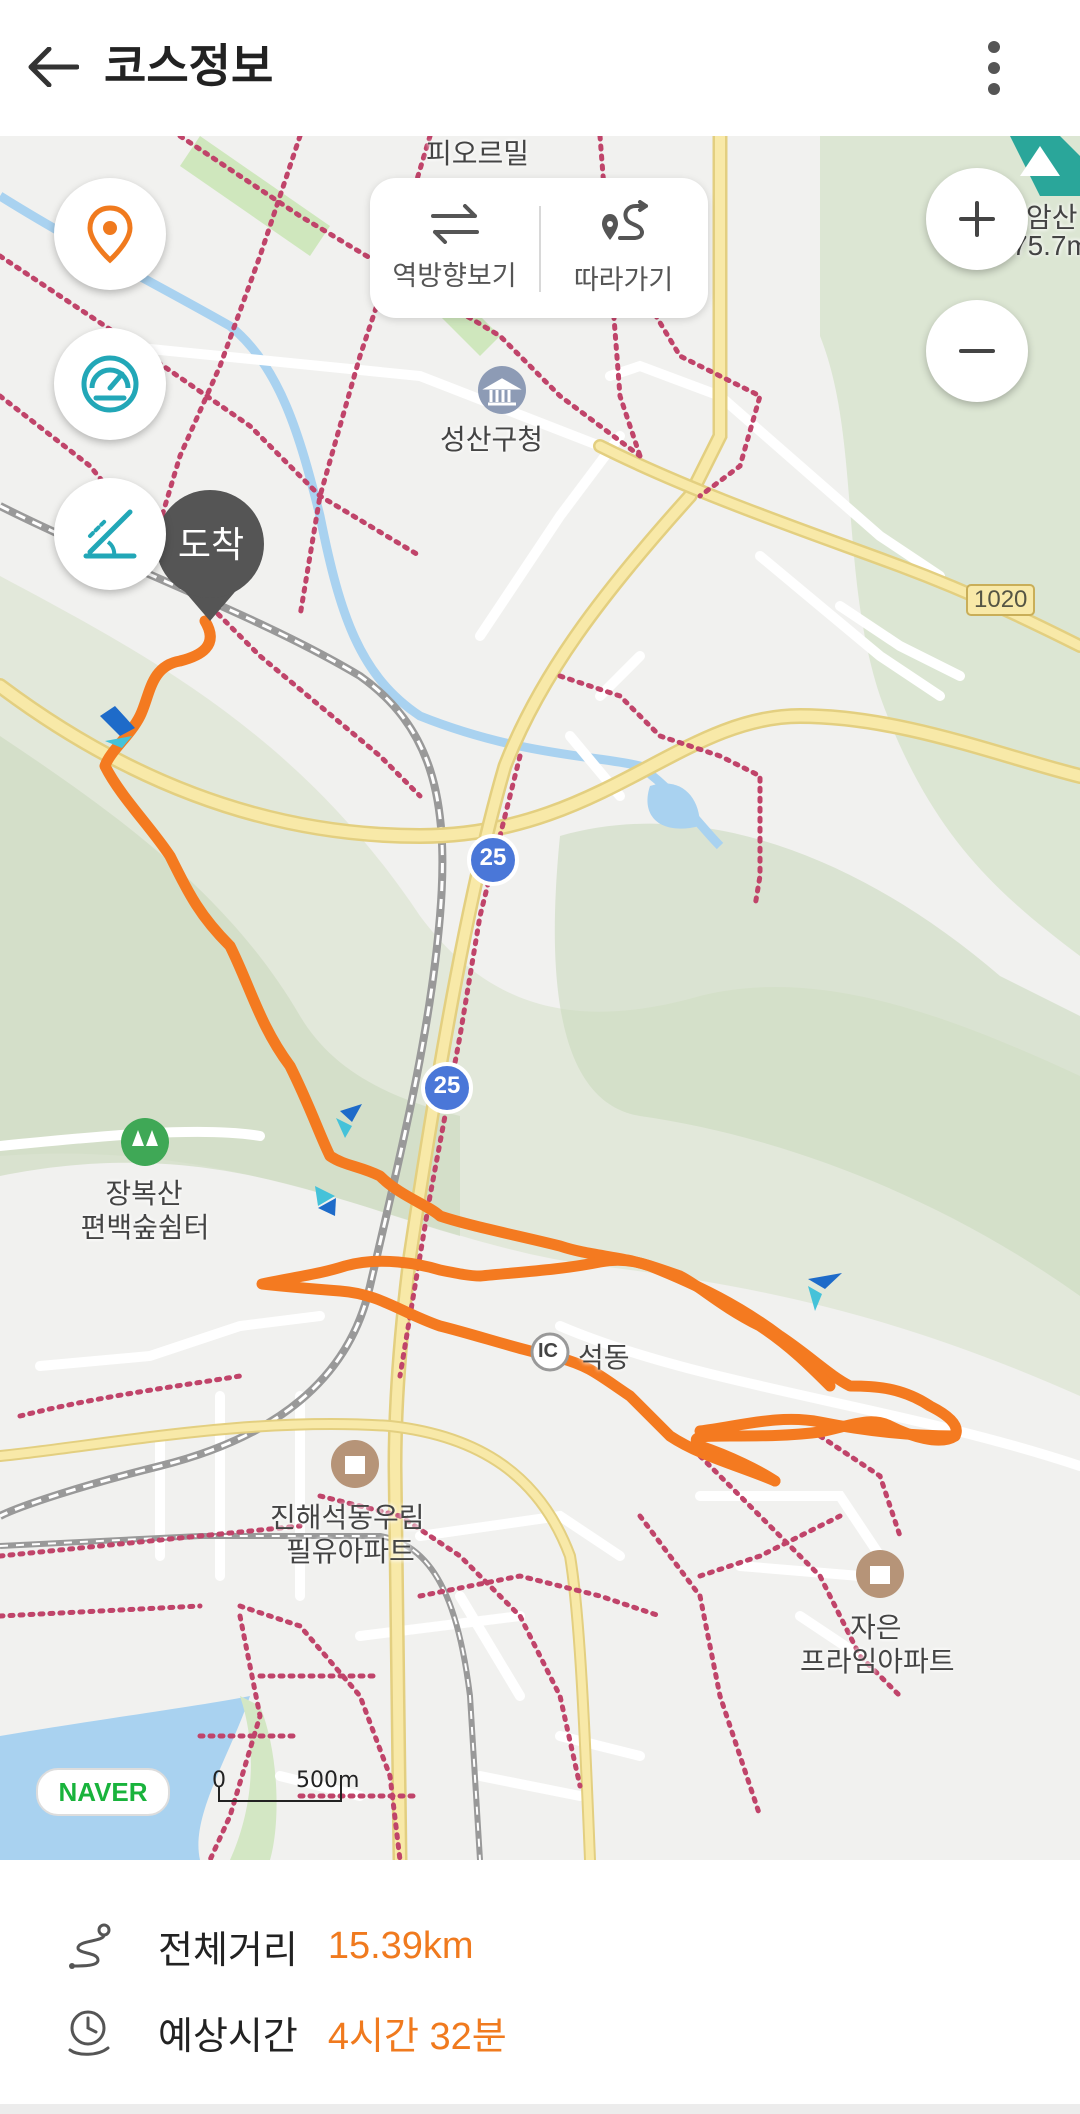 The image size is (1080, 2114). I want to click on elevation-button, so click(110, 534).